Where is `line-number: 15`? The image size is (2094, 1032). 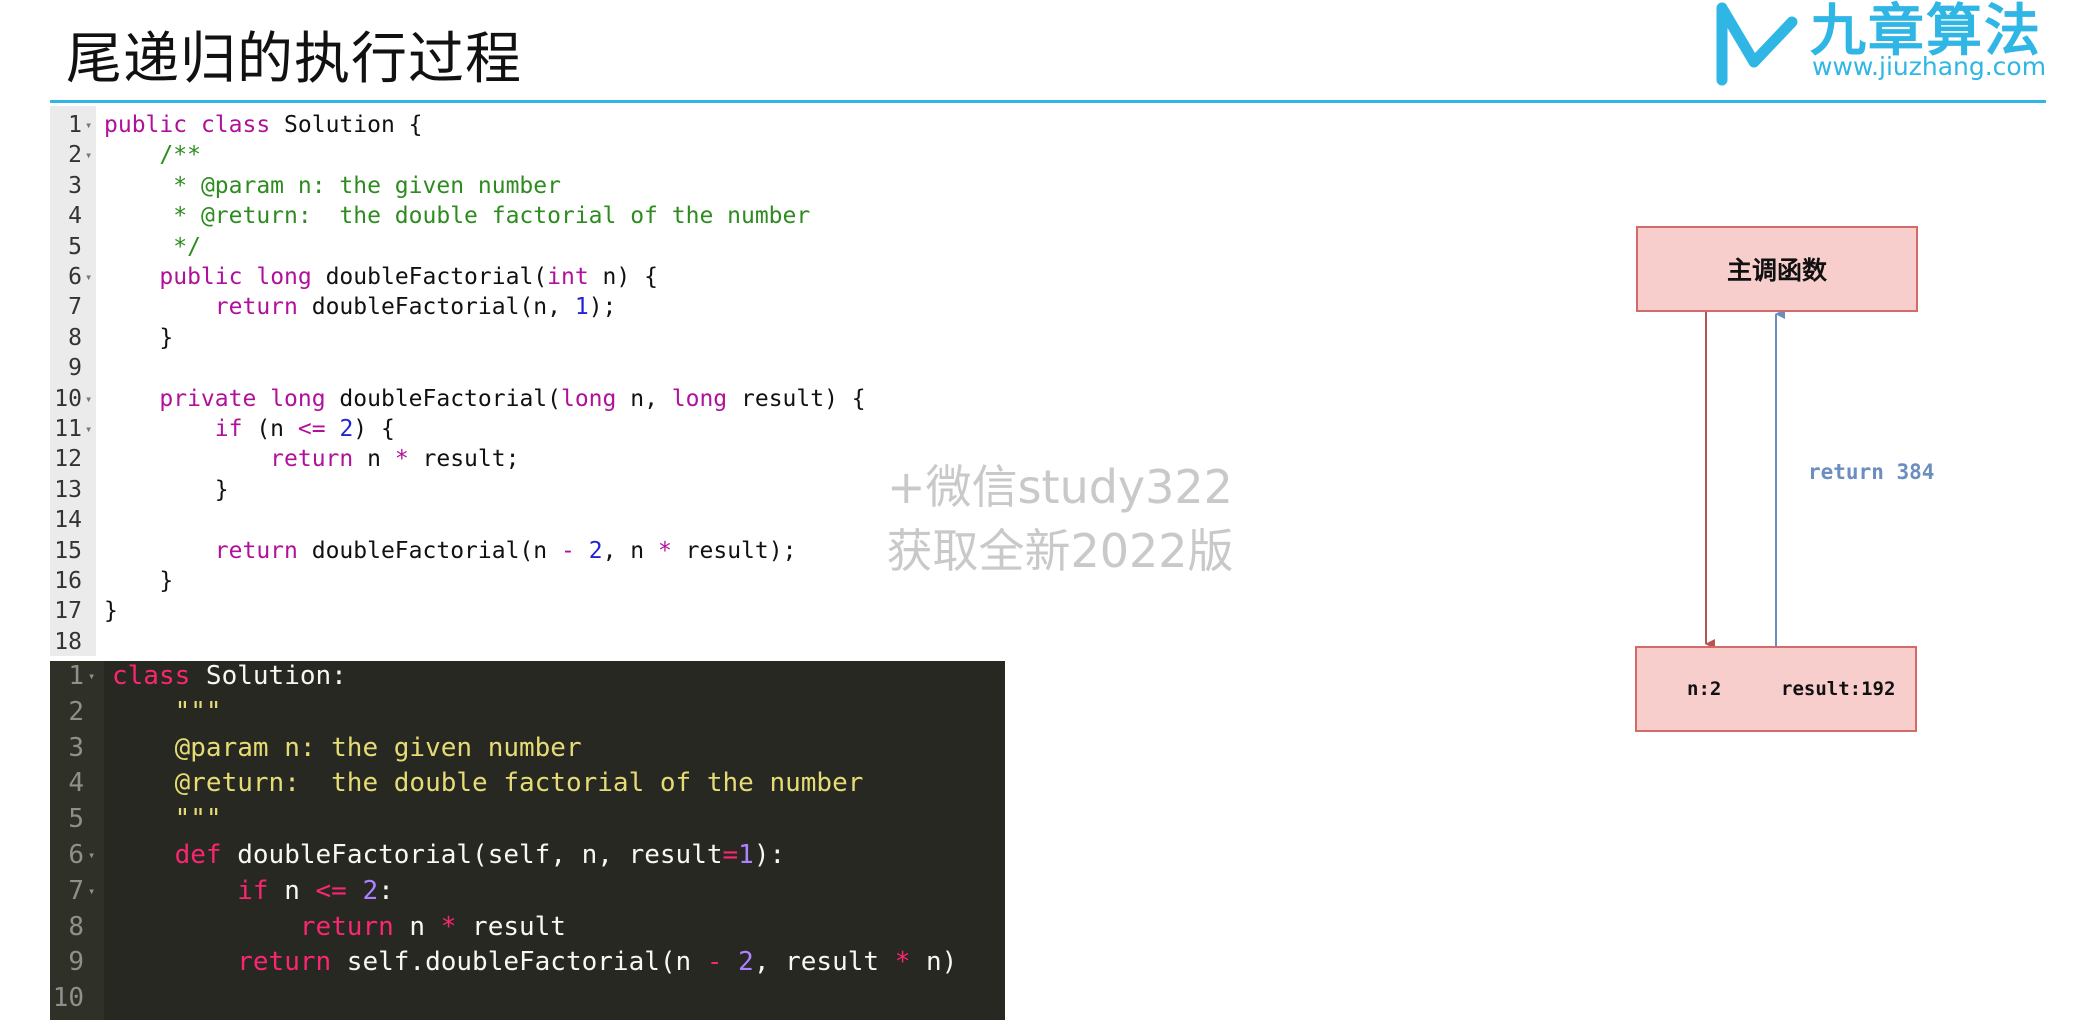 line-number: 15 is located at coordinates (68, 550).